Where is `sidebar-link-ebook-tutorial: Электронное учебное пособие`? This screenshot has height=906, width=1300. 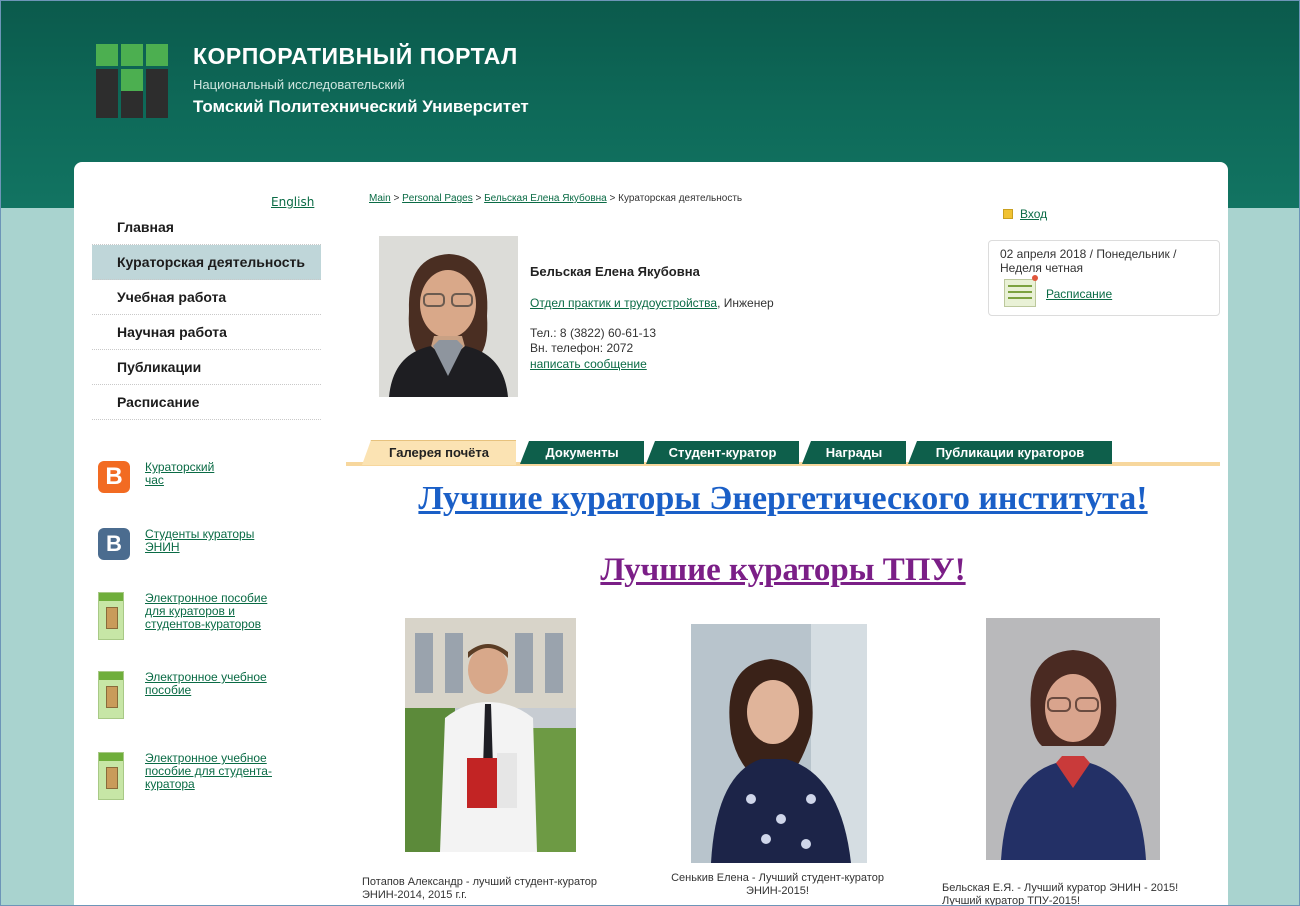 sidebar-link-ebook-tutorial: Электронное учебное пособие is located at coordinates (186, 695).